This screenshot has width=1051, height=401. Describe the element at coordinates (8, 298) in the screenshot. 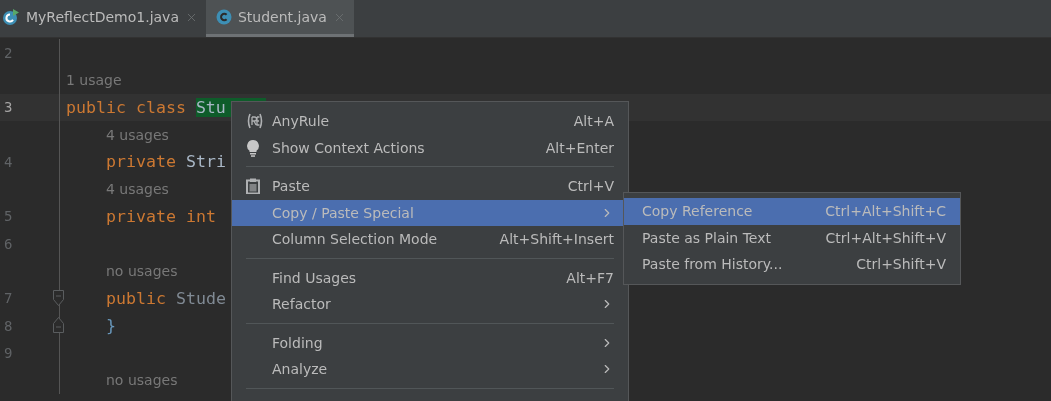

I see `line-number: 7` at that location.